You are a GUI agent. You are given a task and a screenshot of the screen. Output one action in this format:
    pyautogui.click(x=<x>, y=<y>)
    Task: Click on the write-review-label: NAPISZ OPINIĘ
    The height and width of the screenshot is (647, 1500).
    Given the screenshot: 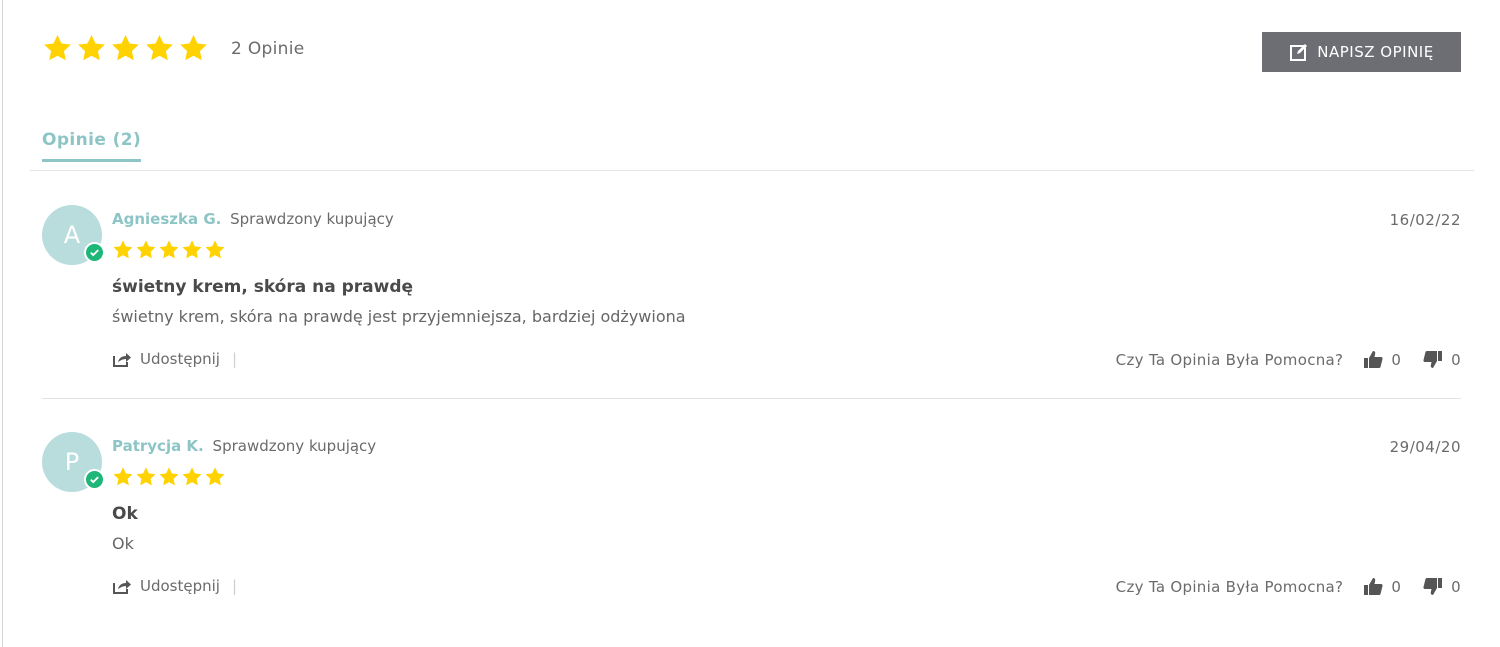 What is the action you would take?
    pyautogui.click(x=1375, y=52)
    